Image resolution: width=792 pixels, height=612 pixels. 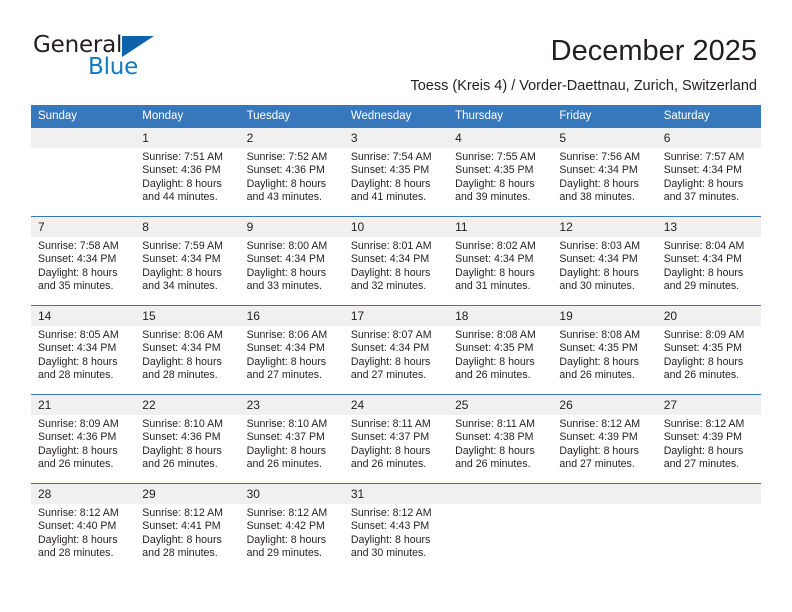 I want to click on logo-text-blue: Blue, so click(x=113, y=67).